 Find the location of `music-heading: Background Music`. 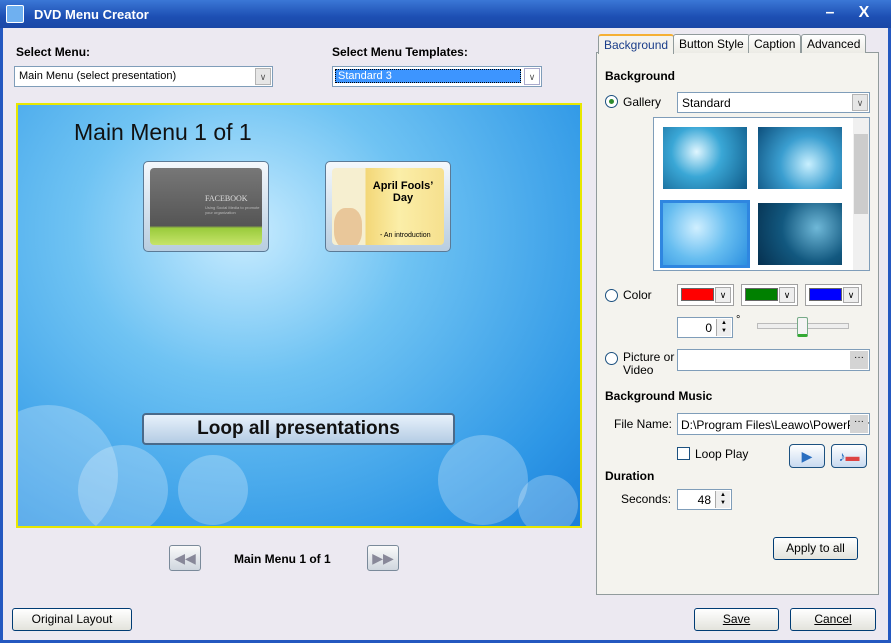

music-heading: Background Music is located at coordinates (659, 396).